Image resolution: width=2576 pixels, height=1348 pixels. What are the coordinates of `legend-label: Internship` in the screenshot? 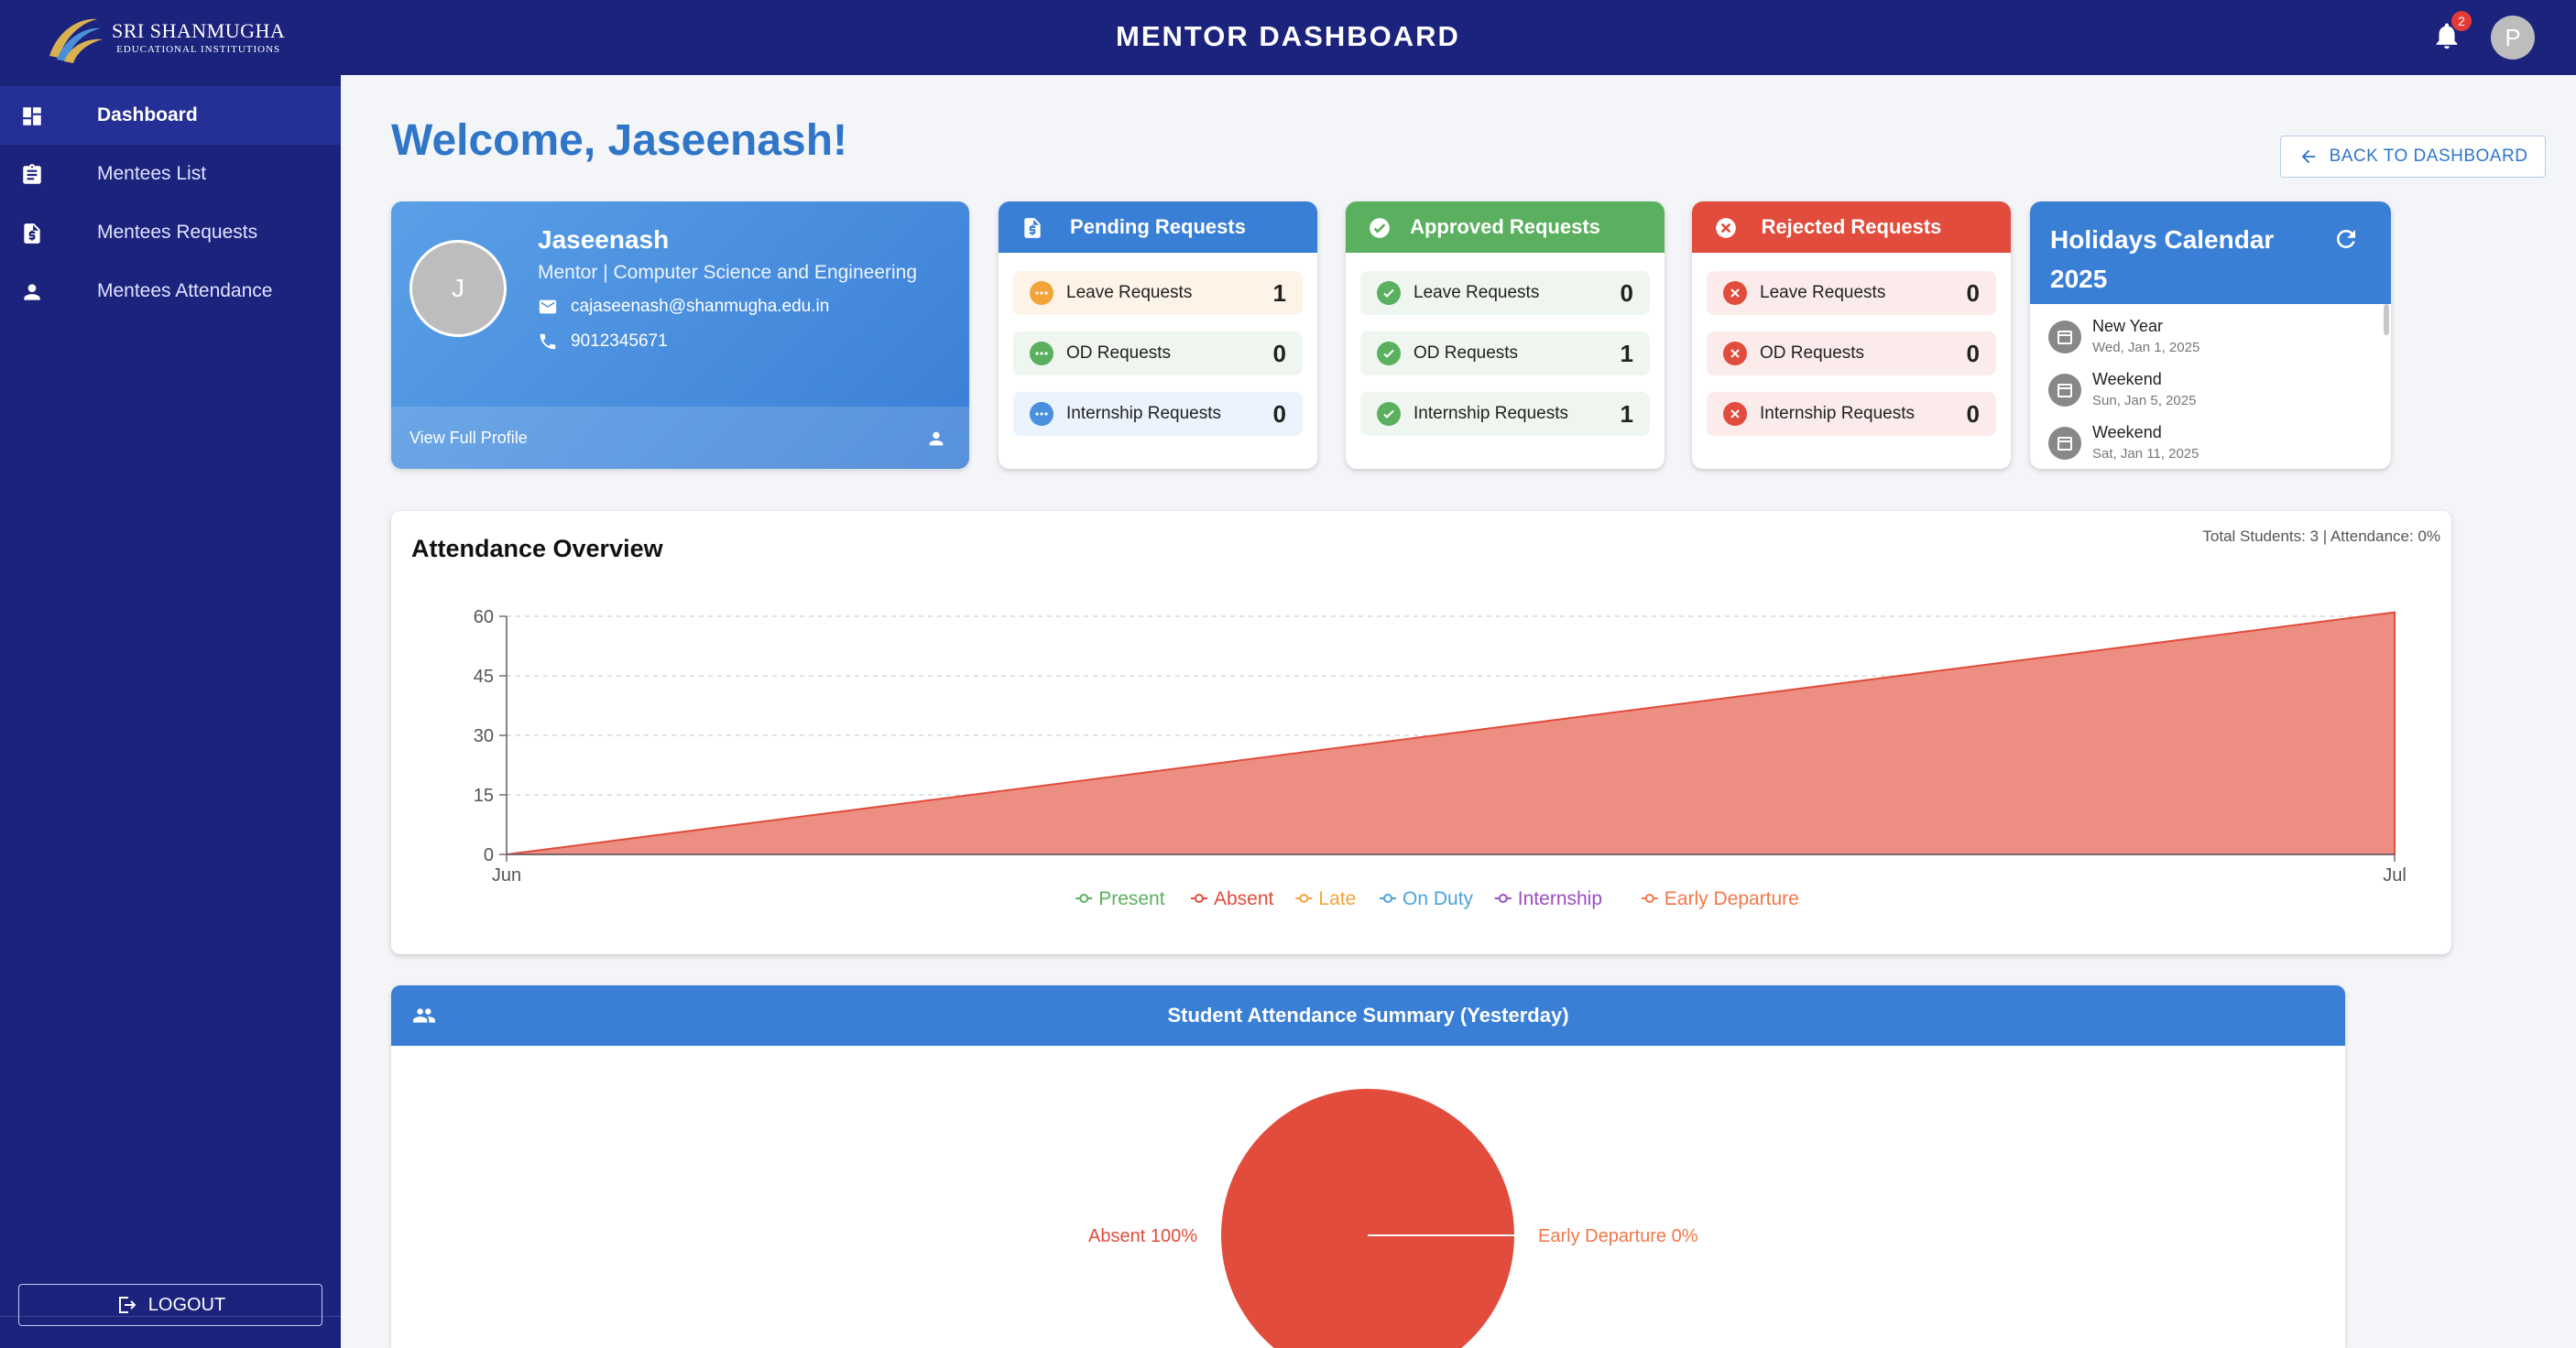 It's located at (1560, 898).